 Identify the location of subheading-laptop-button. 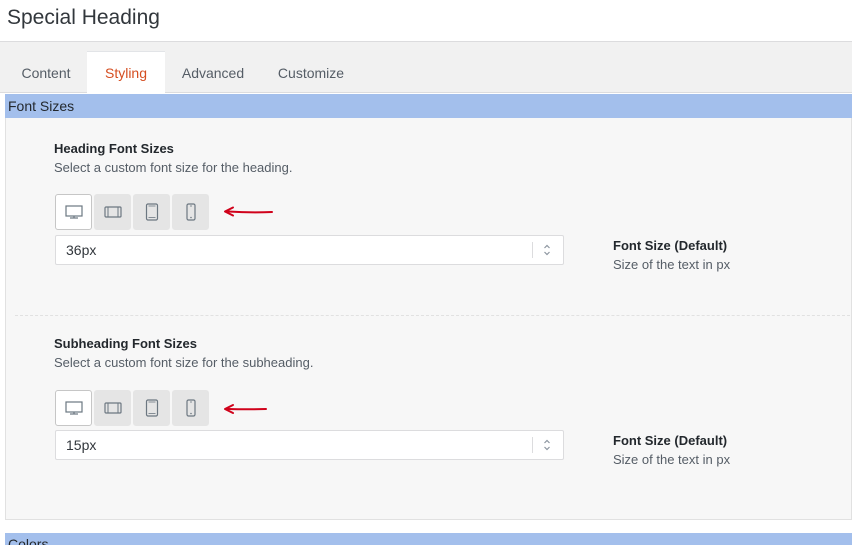
(112, 408).